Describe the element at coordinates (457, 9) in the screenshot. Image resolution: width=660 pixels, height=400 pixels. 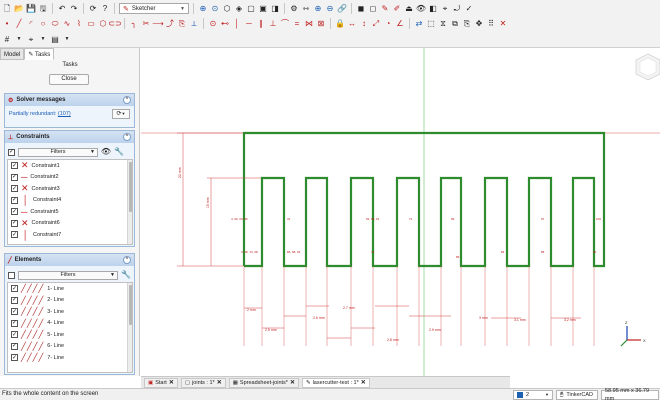
I see `reorient-sketch-icon: ⤾` at that location.